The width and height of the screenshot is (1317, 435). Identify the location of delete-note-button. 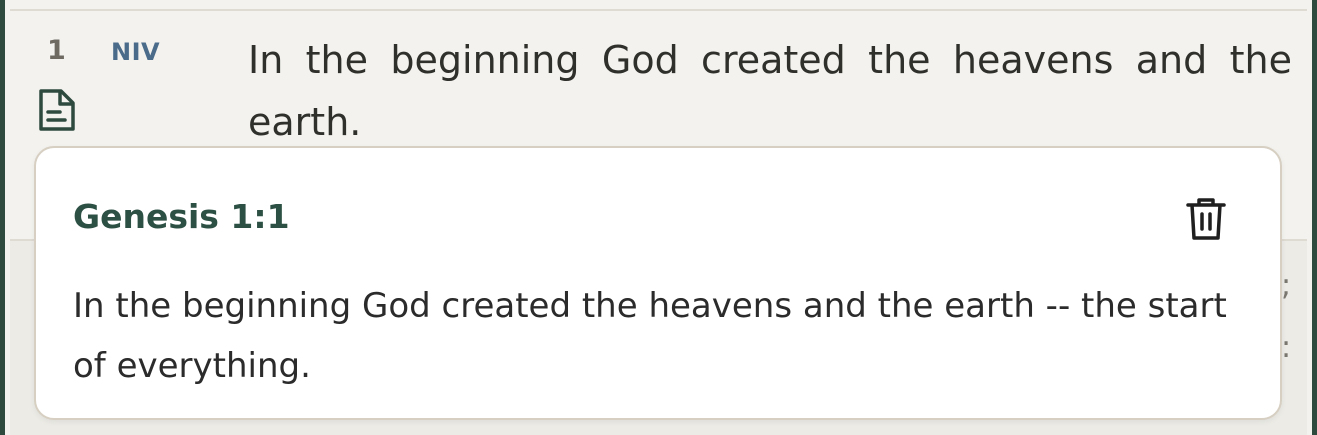
(1206, 219).